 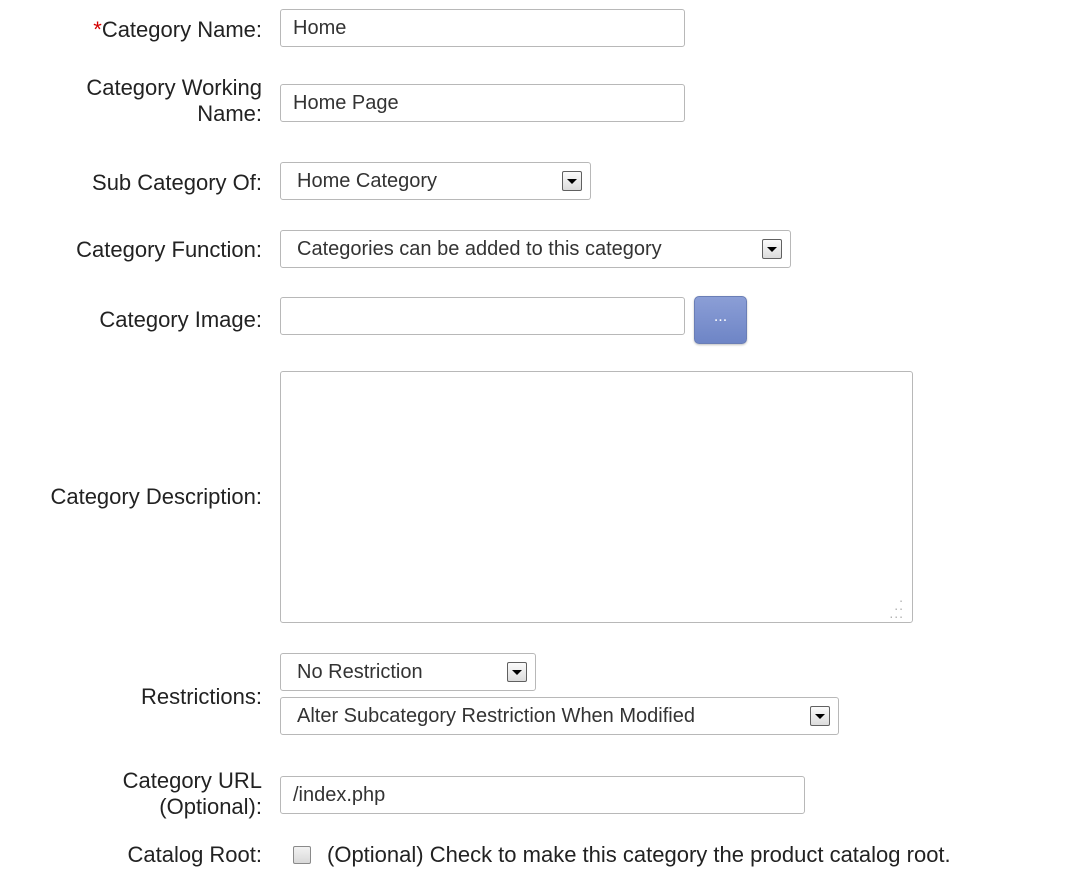 What do you see at coordinates (180, 319) in the screenshot?
I see `category-image-label: Category Image:` at bounding box center [180, 319].